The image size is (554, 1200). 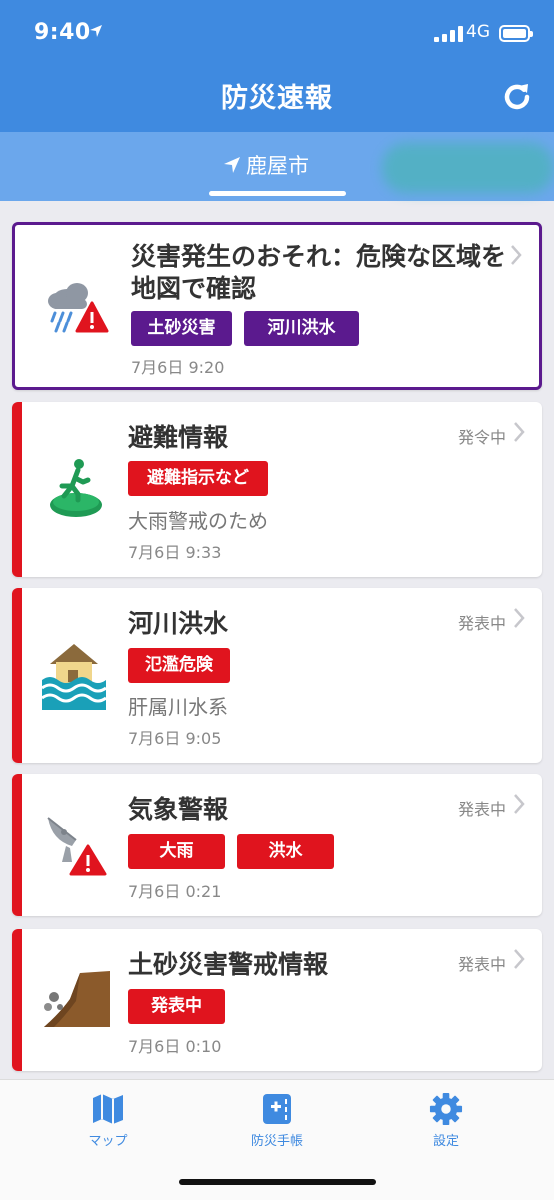 I want to click on card-description: 大雨警戒のため, so click(x=198, y=521).